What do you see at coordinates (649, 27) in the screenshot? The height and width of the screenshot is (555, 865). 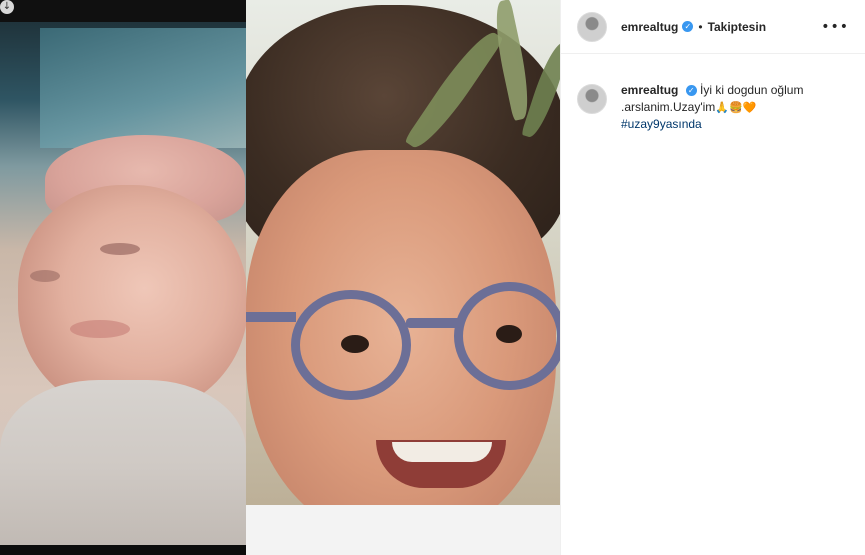 I see `username-link: emrealtug` at bounding box center [649, 27].